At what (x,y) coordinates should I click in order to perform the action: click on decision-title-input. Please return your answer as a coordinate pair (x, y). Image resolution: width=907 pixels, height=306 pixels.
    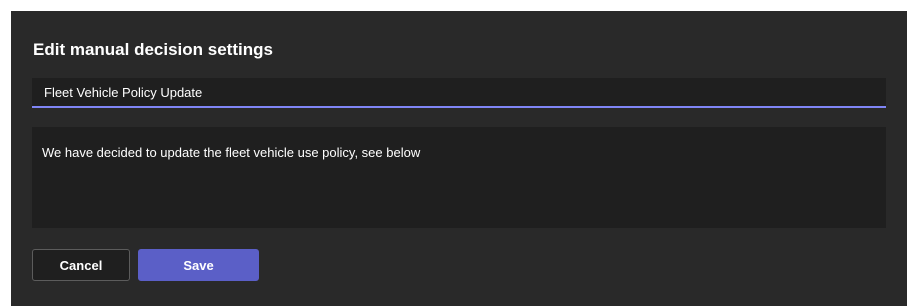
    Looking at the image, I should click on (459, 93).